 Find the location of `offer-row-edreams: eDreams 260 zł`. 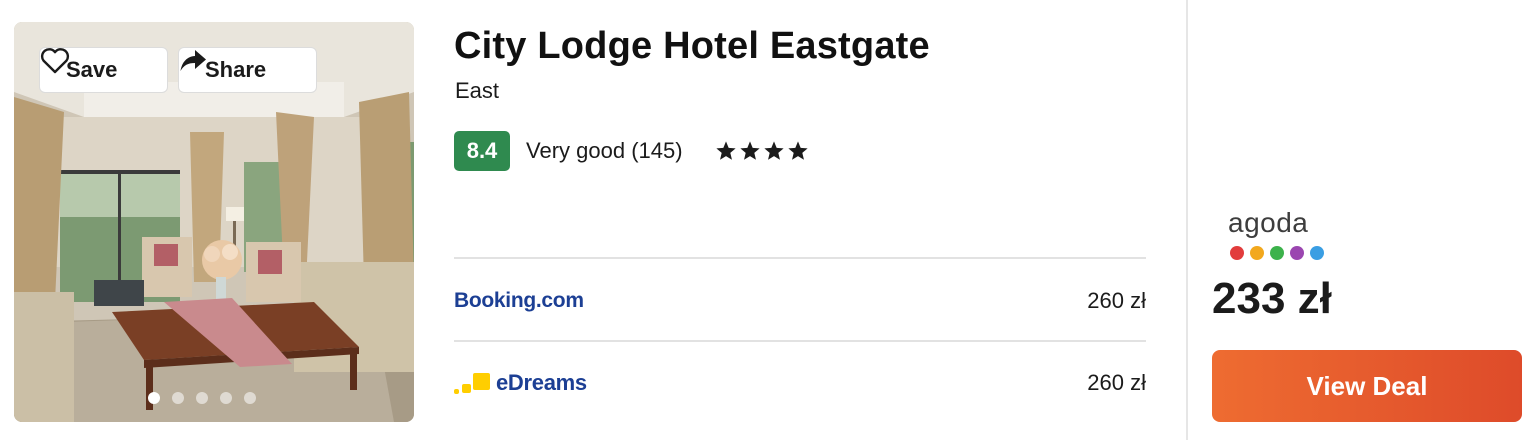

offer-row-edreams: eDreams 260 zł is located at coordinates (800, 383).